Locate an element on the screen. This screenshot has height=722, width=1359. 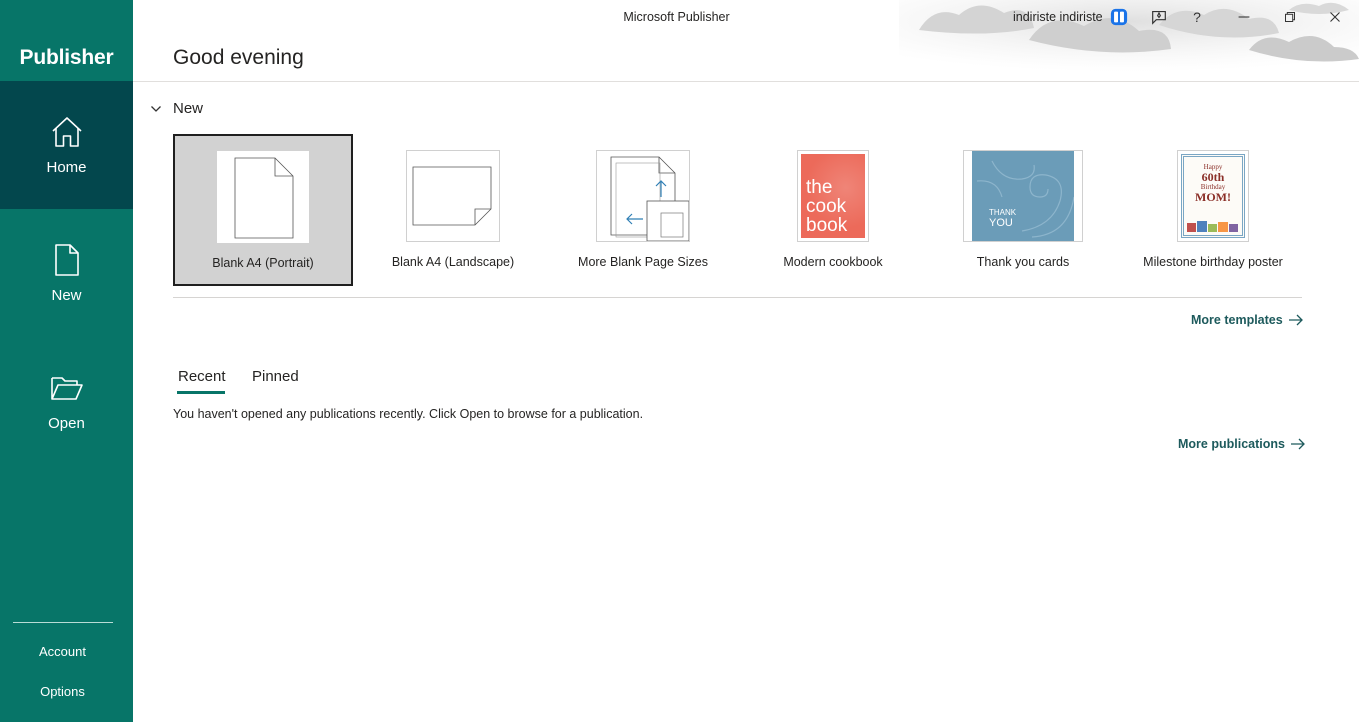
cookbook-text-line: cook is located at coordinates (826, 206).